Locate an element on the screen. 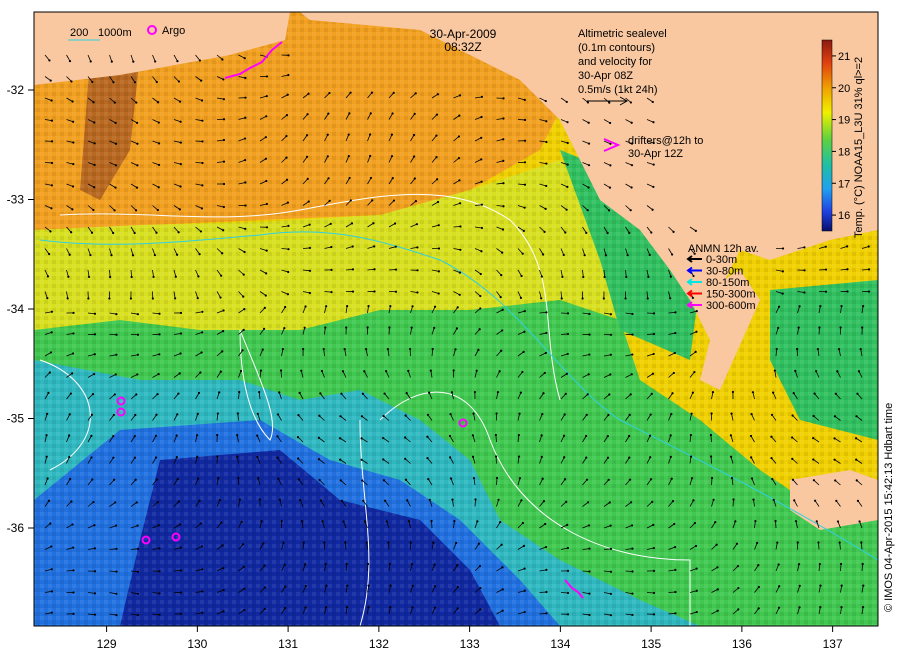 This screenshot has height=660, width=900. altimetry-line1: Altimetric sealevel is located at coordinates (622, 34).